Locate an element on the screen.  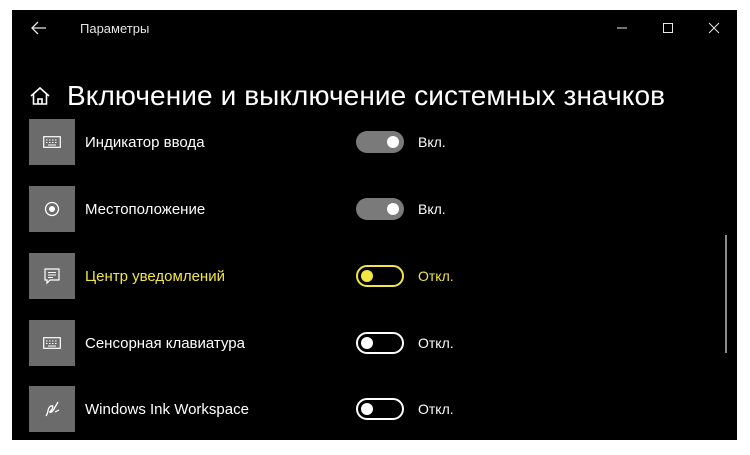
notification-center-icon is located at coordinates (52, 275).